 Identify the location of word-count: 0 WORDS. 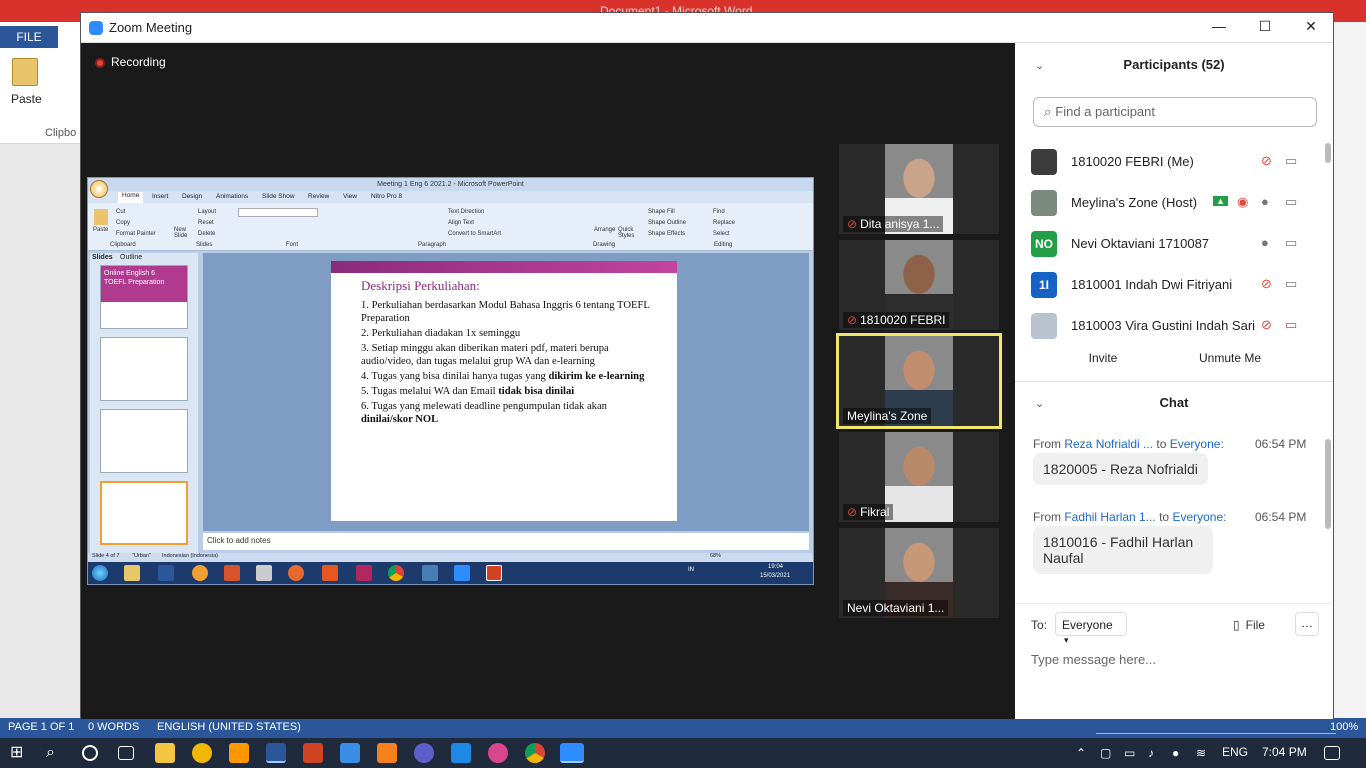
(113, 727).